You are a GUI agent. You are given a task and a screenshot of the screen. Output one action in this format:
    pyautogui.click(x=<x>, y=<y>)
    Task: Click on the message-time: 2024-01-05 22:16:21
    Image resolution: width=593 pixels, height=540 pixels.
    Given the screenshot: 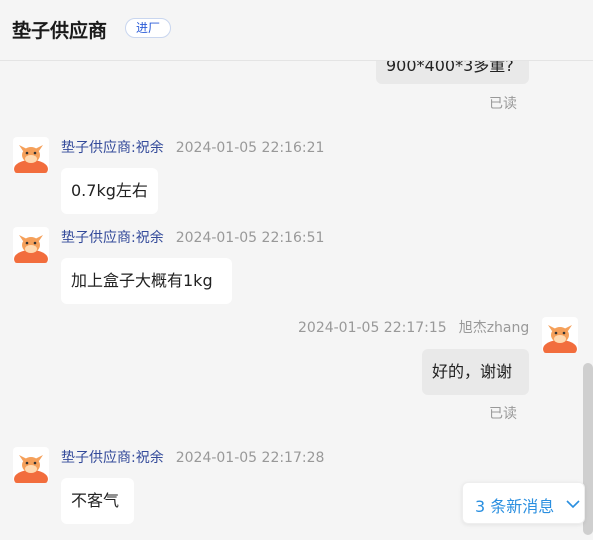 What is the action you would take?
    pyautogui.click(x=250, y=148)
    